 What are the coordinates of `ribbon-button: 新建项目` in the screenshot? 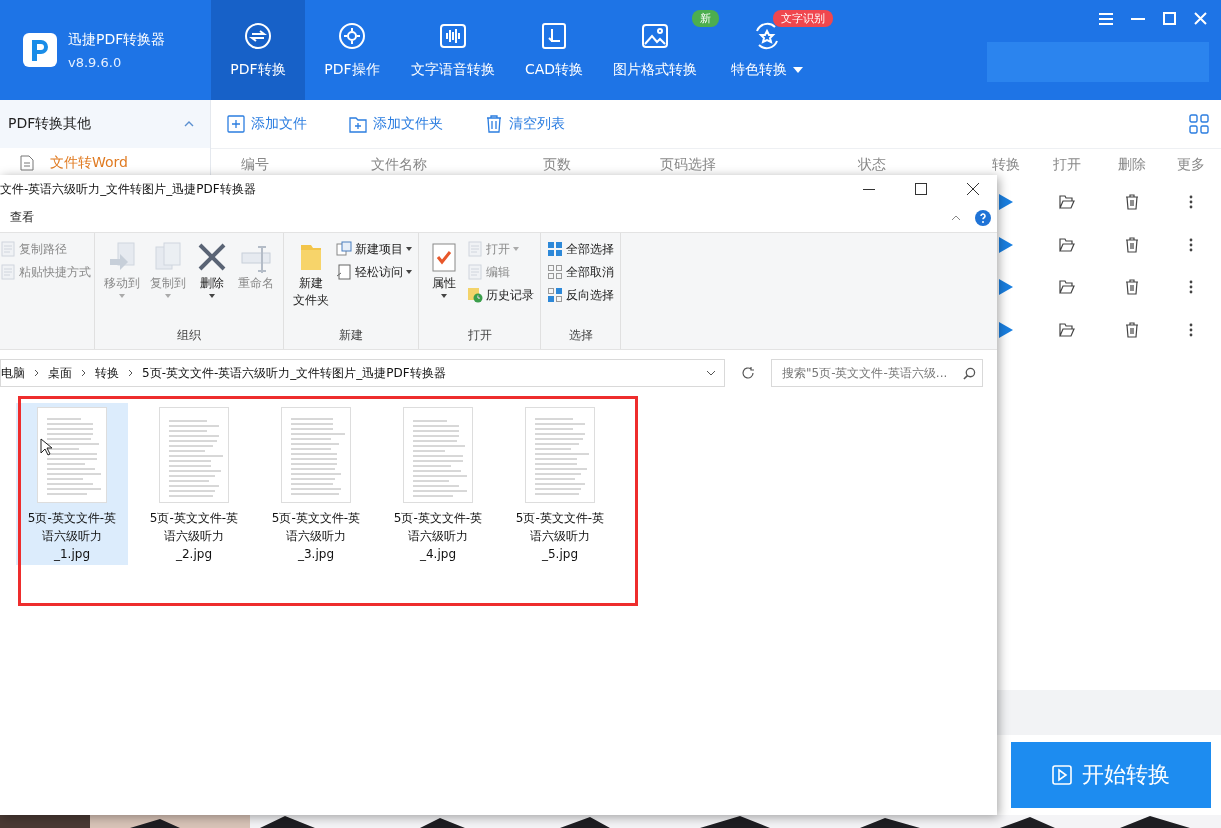 It's located at (374, 249).